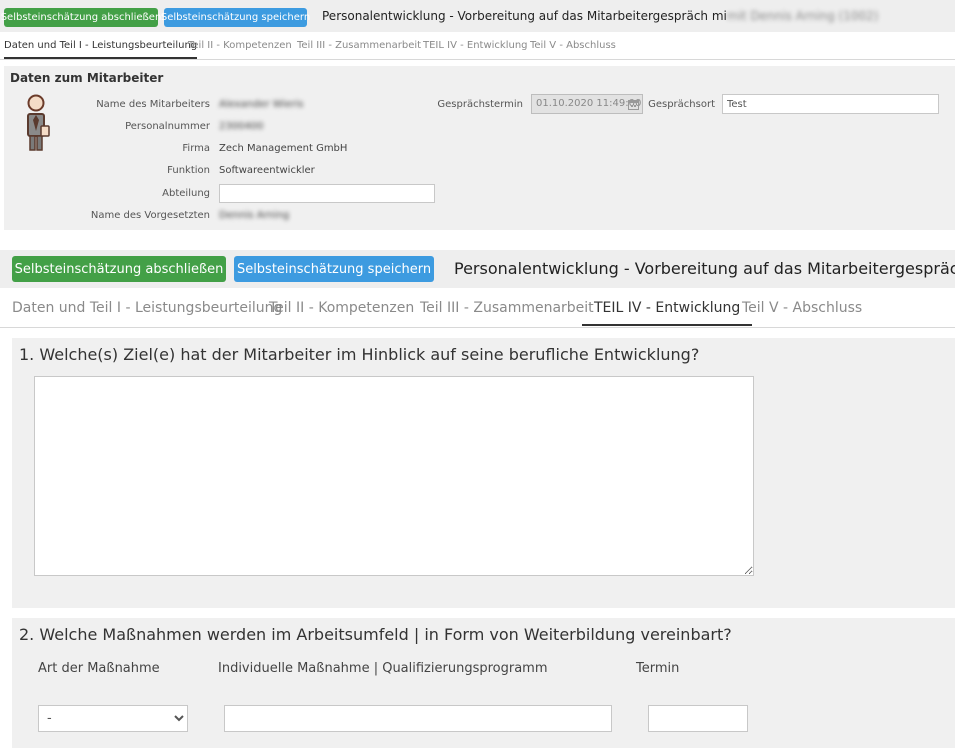 This screenshot has width=955, height=748. What do you see at coordinates (147, 308) in the screenshot?
I see `tab-data-part1: Daten und Teil I - Leistungsbeurteilung` at bounding box center [147, 308].